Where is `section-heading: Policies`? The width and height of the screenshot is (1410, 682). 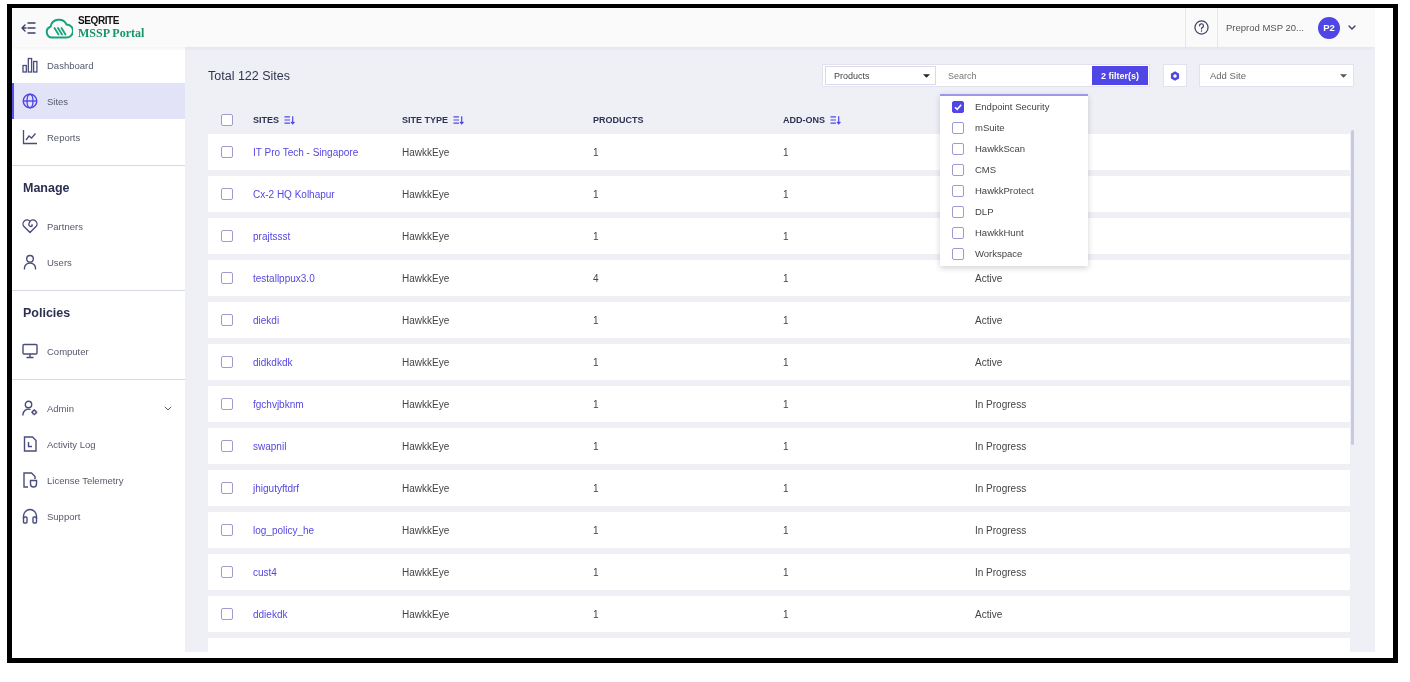
section-heading: Policies is located at coordinates (46, 313).